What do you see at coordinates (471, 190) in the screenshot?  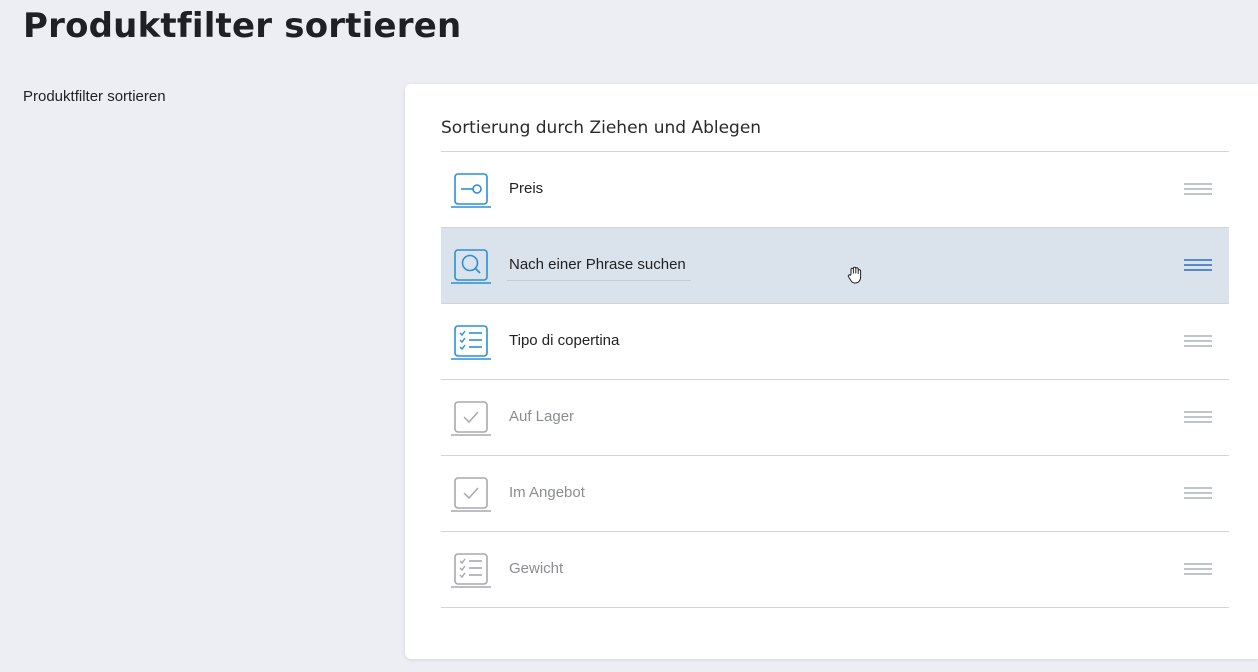 I see `slider-icon` at bounding box center [471, 190].